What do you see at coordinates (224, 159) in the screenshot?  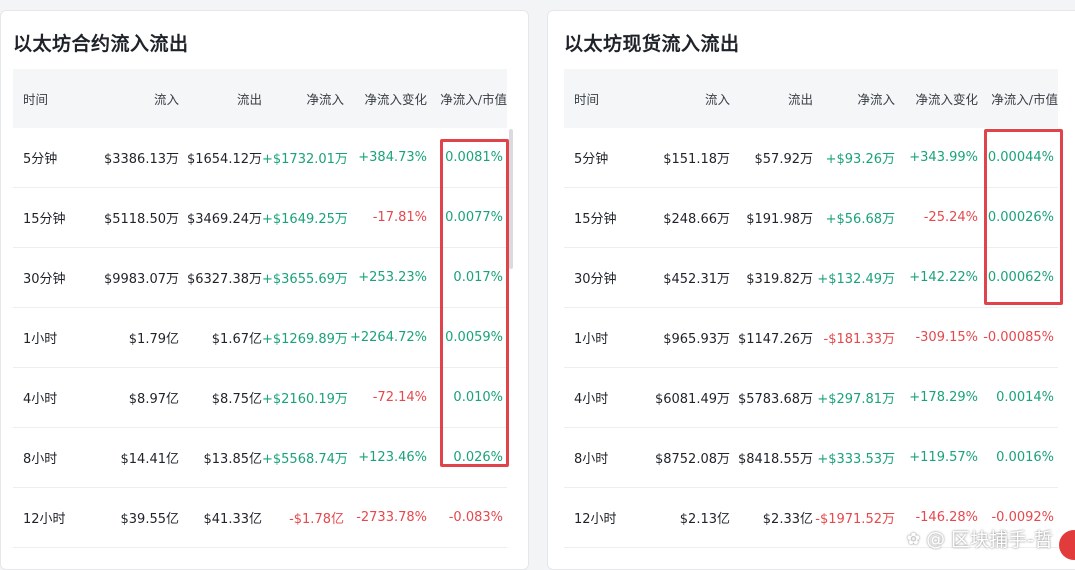 I see `outflow-cell: $1654.12万` at bounding box center [224, 159].